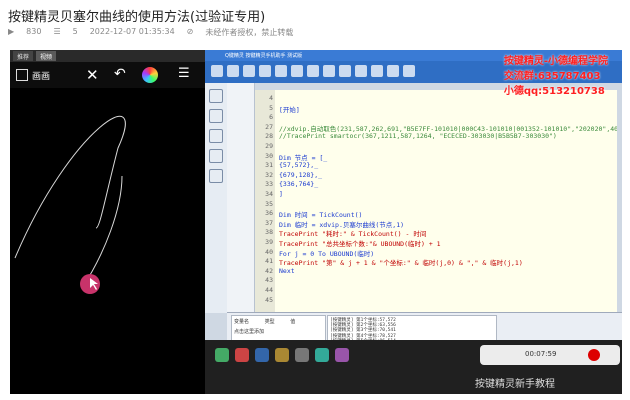  I want to click on screenshot-icon, so click(361, 71).